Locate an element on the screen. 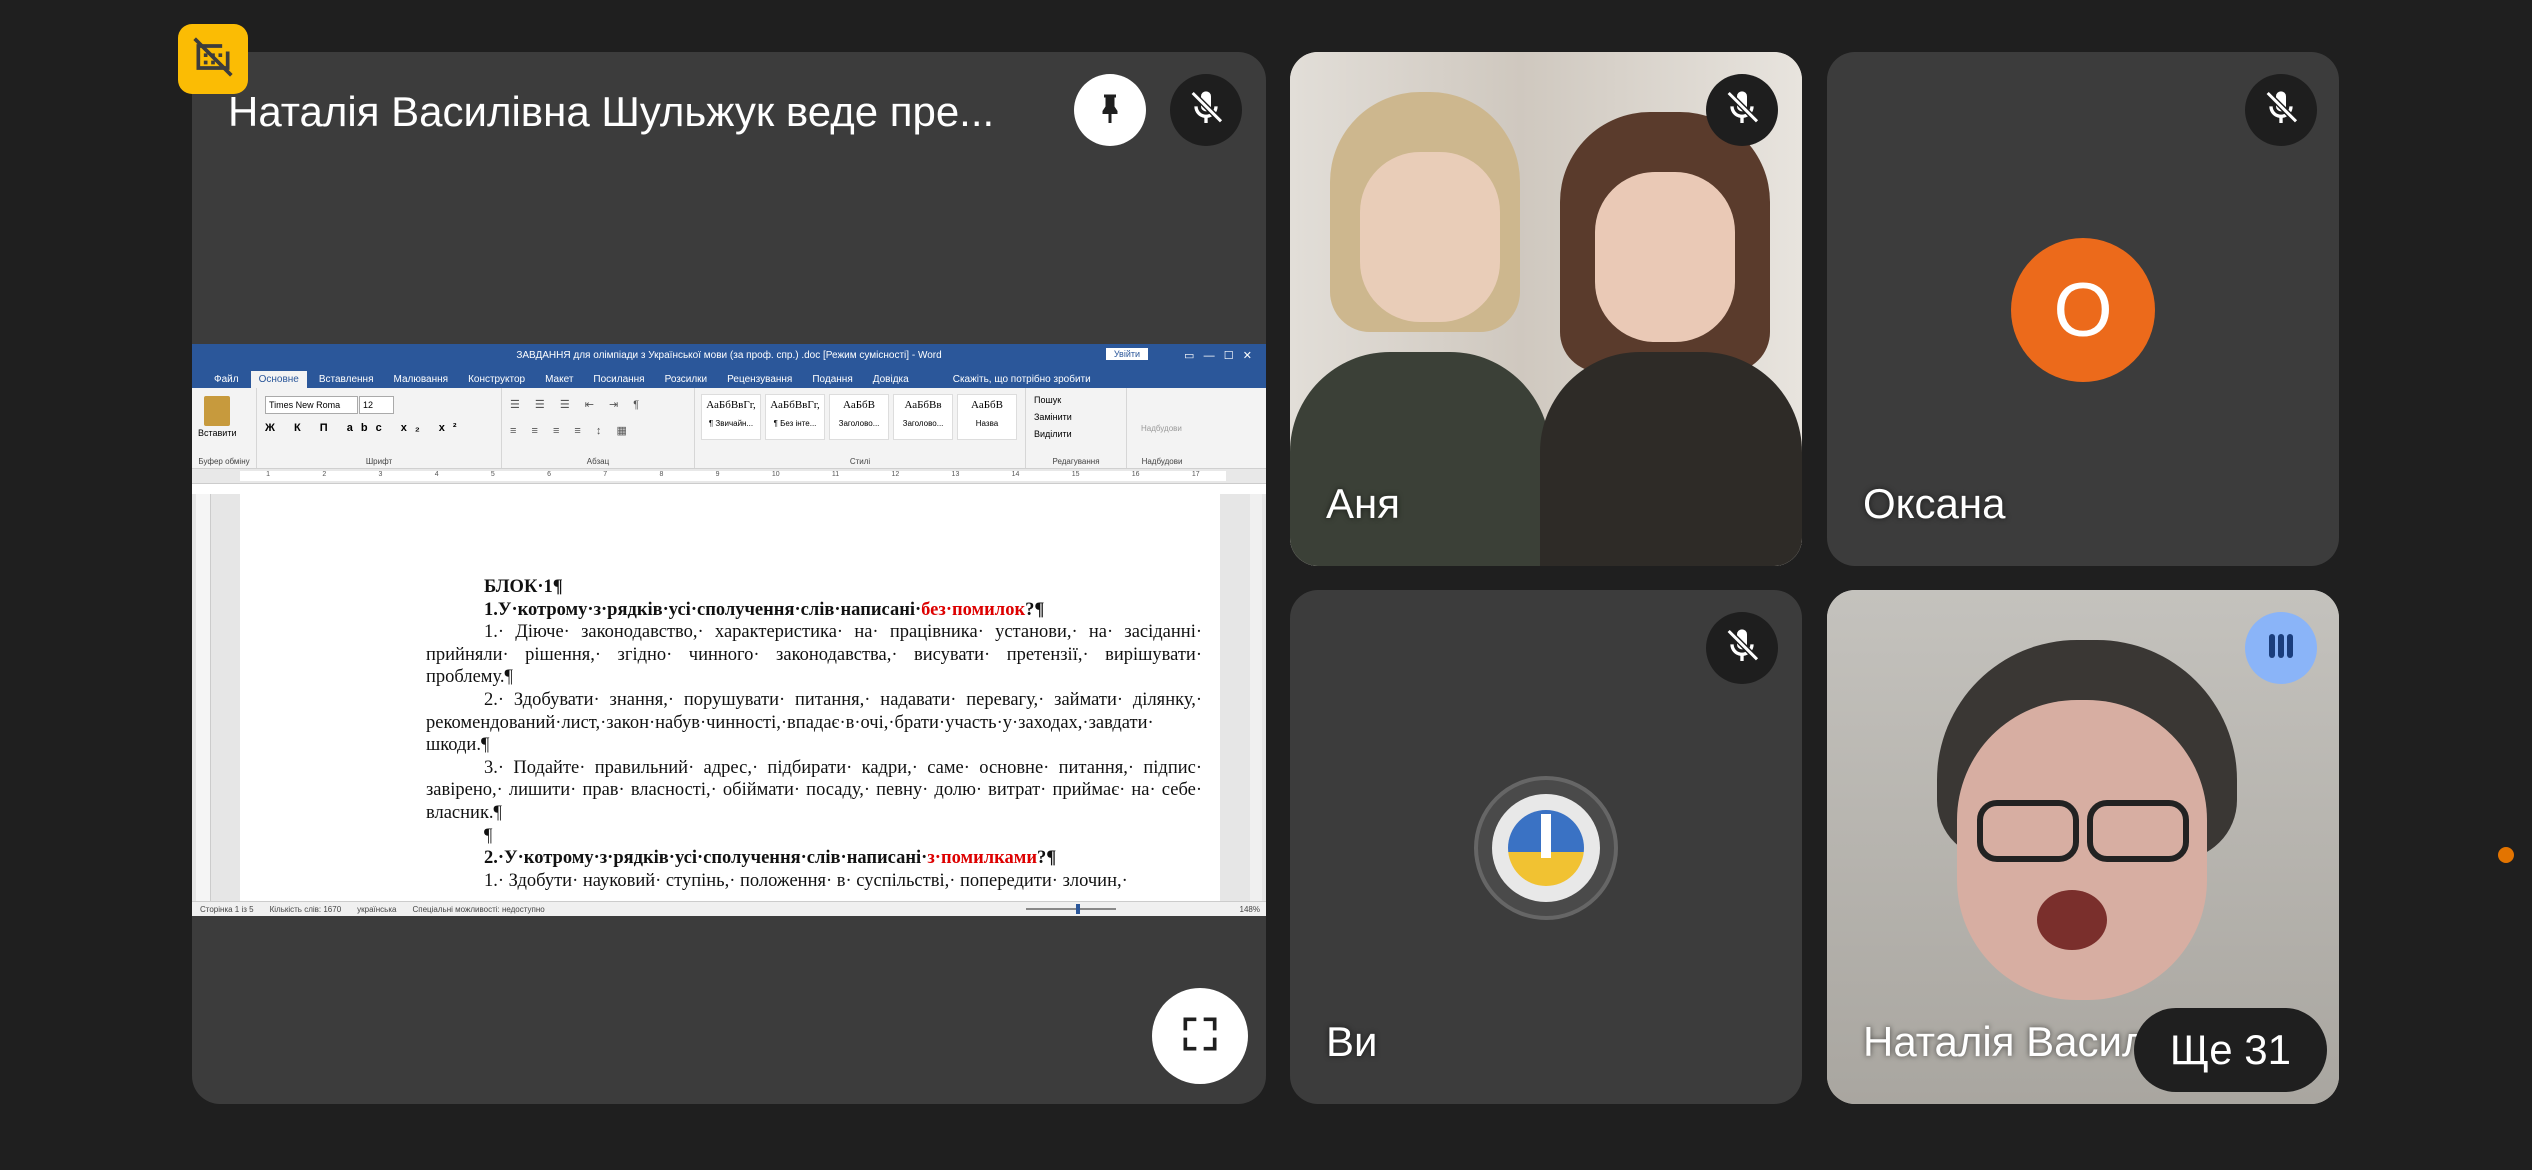 This screenshot has width=2532, height=1170. more-participants-button: Ще 31 is located at coordinates (2230, 1050).